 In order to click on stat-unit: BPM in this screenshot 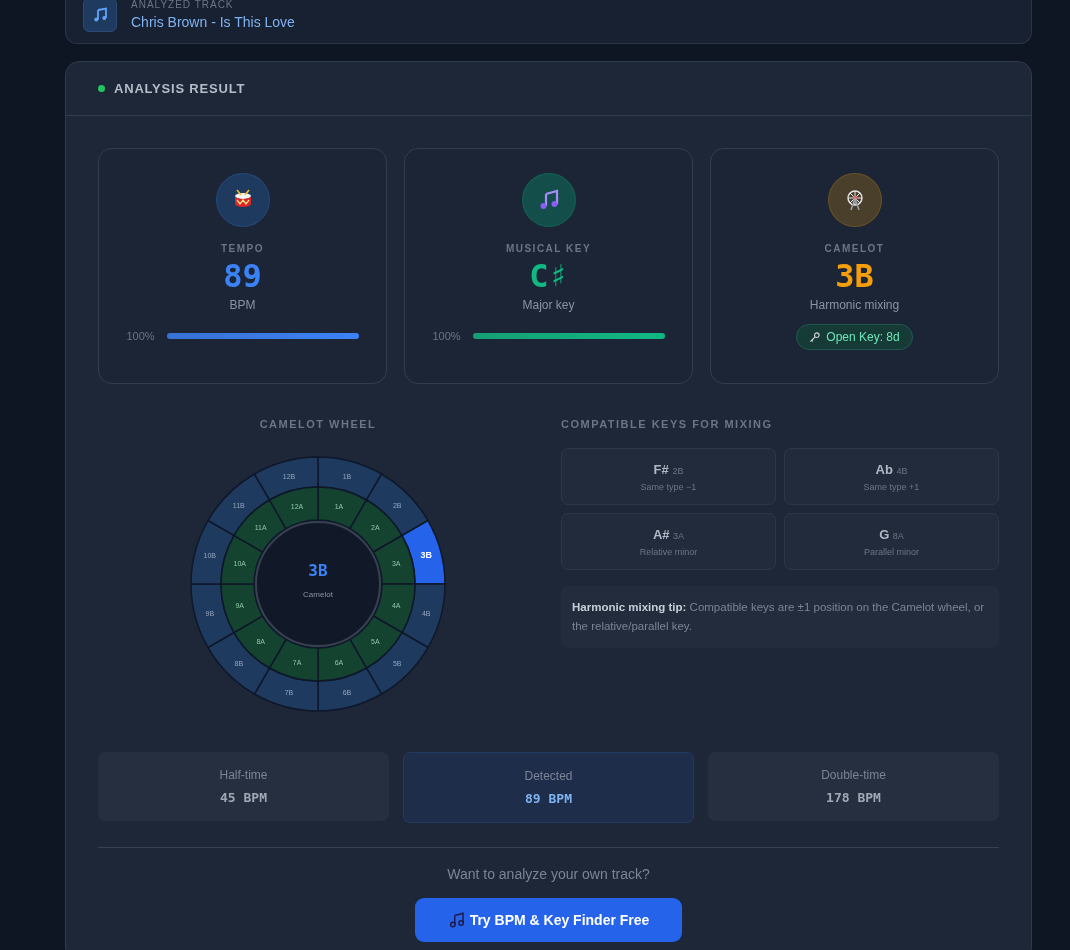, I will do `click(242, 305)`.